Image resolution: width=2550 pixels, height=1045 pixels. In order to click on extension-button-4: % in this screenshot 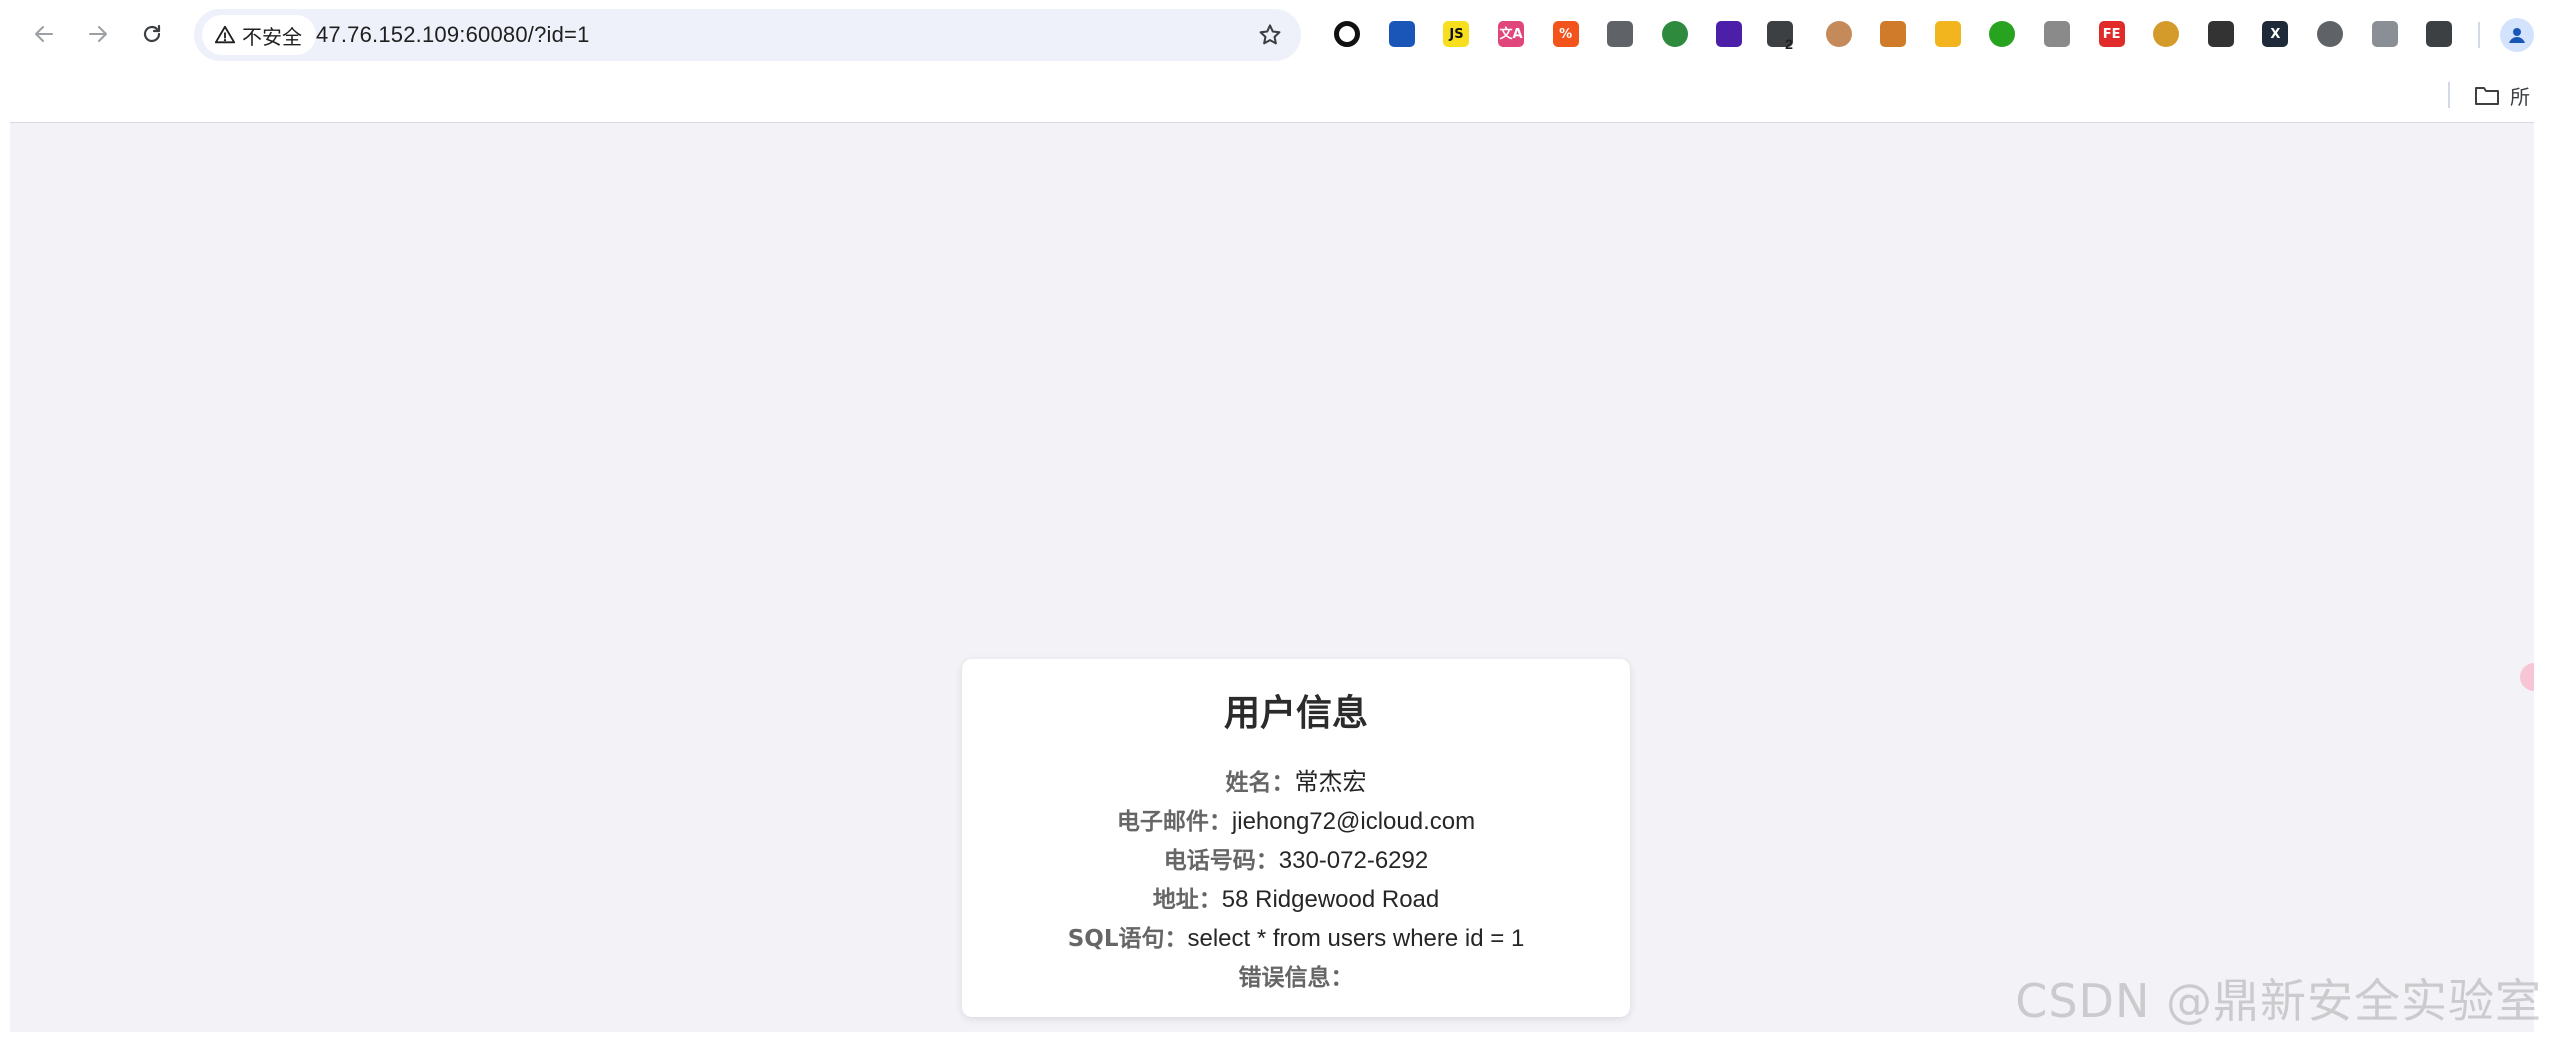, I will do `click(1565, 34)`.